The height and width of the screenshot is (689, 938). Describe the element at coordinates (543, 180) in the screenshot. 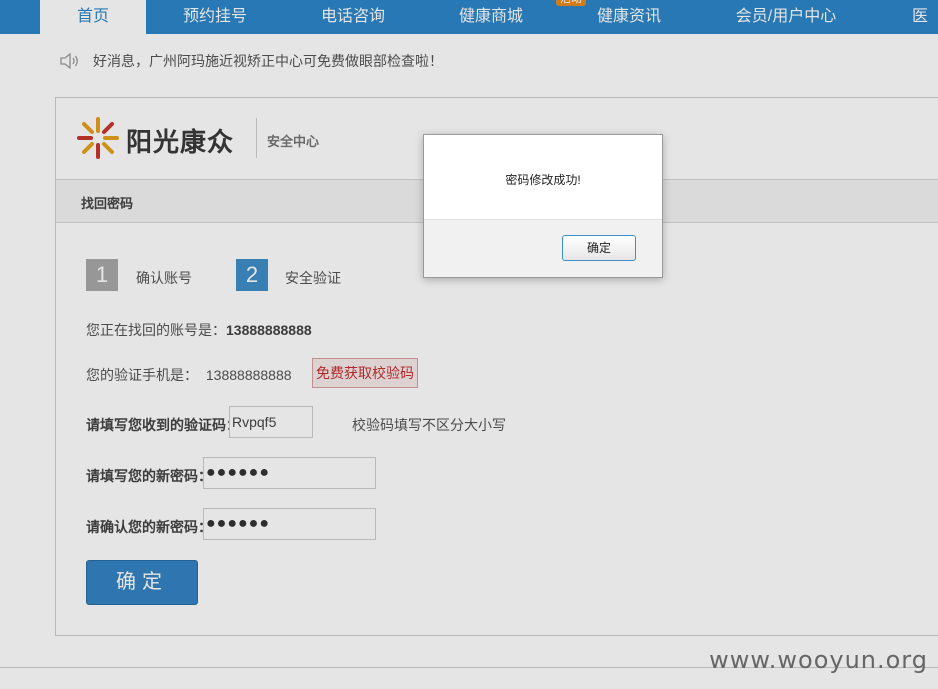

I see `dialog-message: 密码修改成功!` at that location.